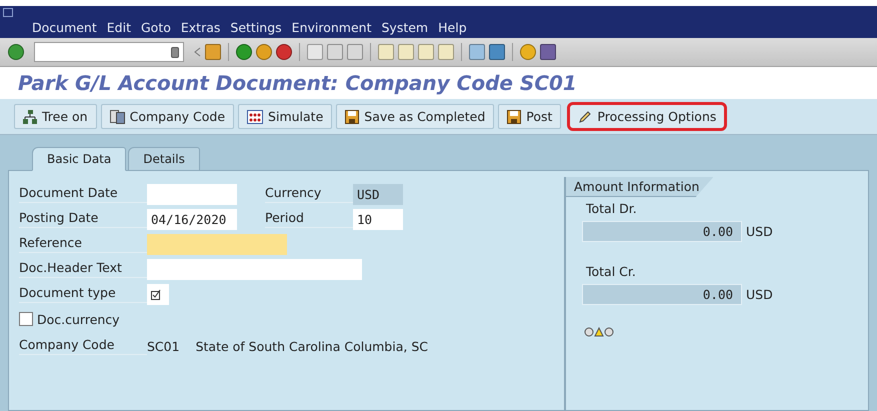  Describe the element at coordinates (585, 117) in the screenshot. I see `pencil-icon` at that location.